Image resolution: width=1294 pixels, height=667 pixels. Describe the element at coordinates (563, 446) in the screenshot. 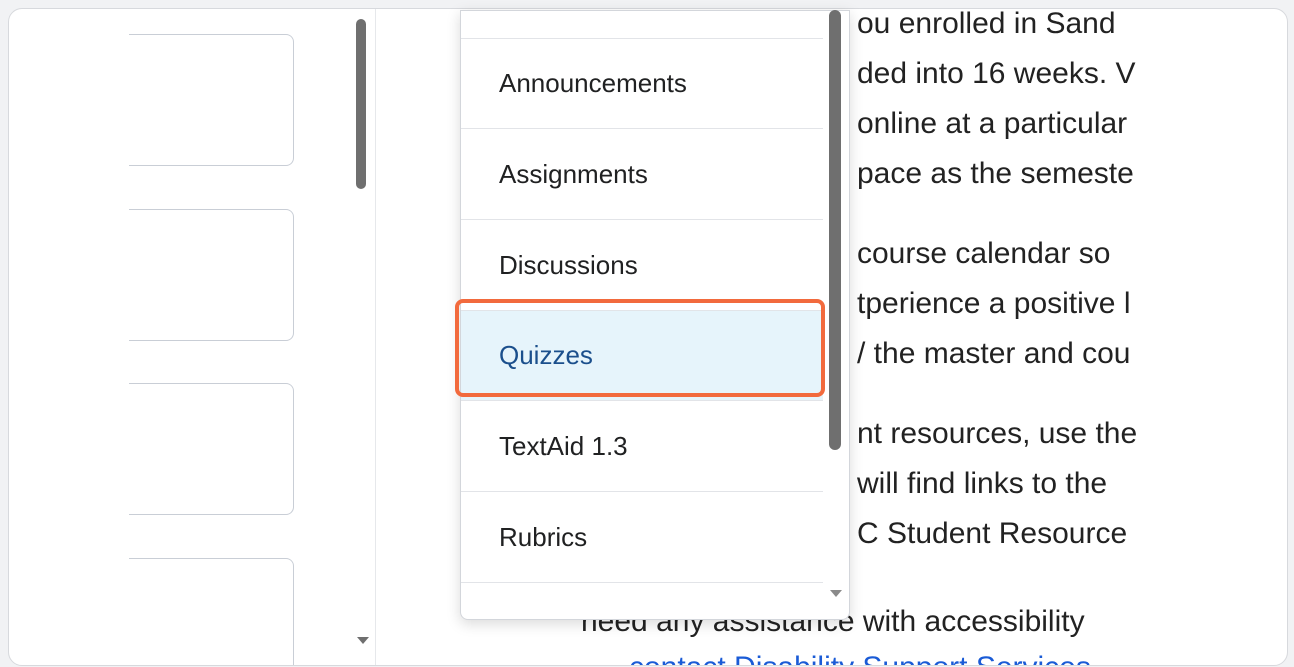

I see `menu-item-label: TextAid 1.3` at that location.